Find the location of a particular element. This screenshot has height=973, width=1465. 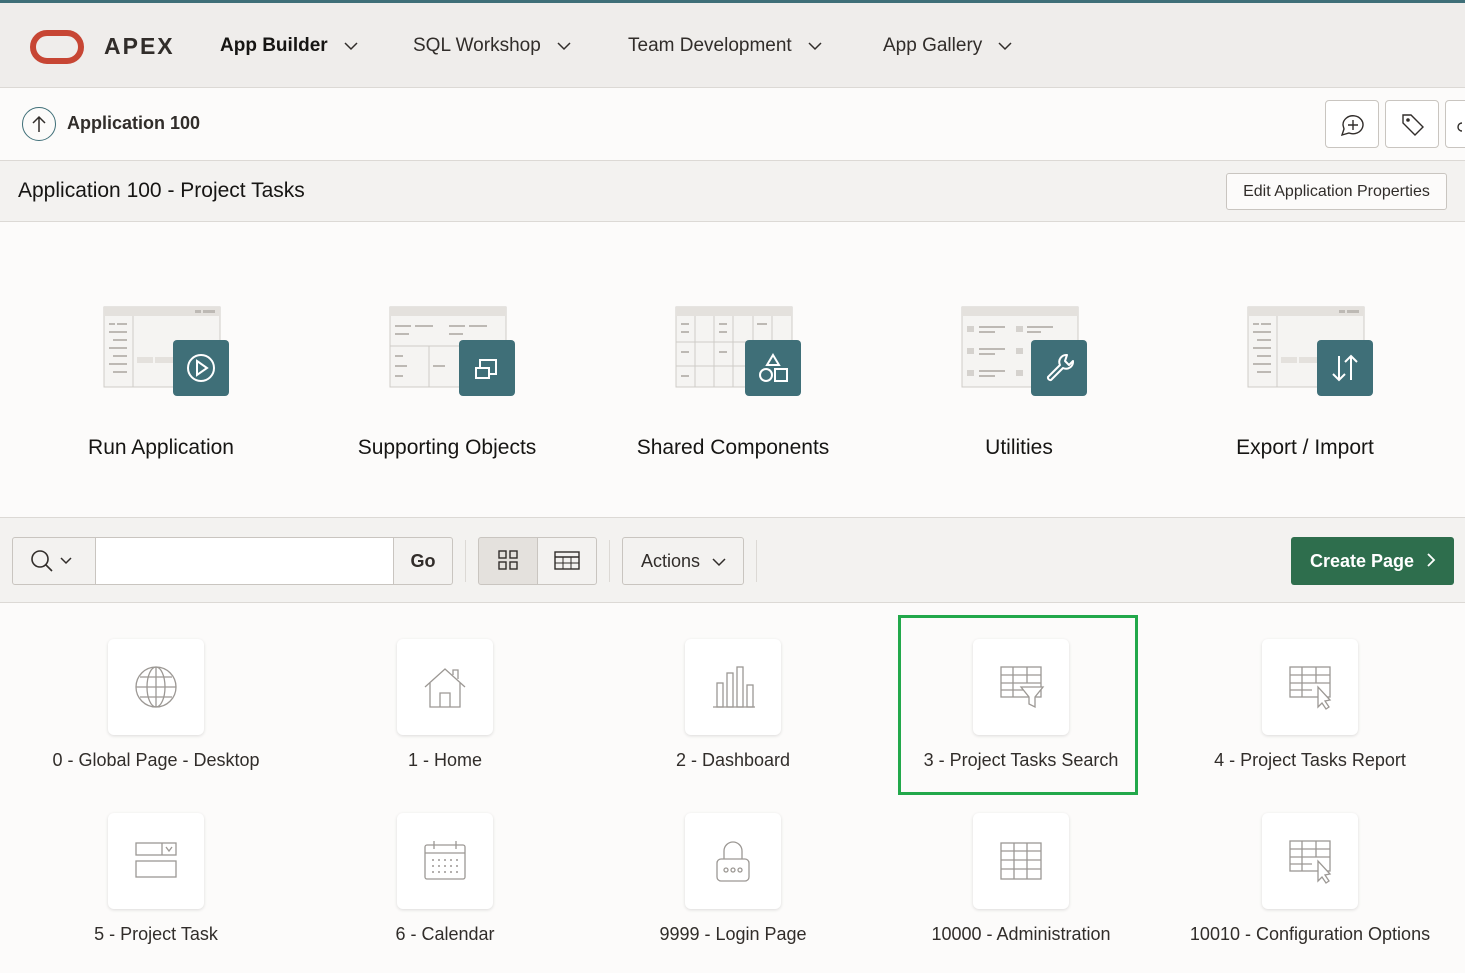

page-card-4: 4 - Project Tasks Report is located at coordinates (1310, 719).